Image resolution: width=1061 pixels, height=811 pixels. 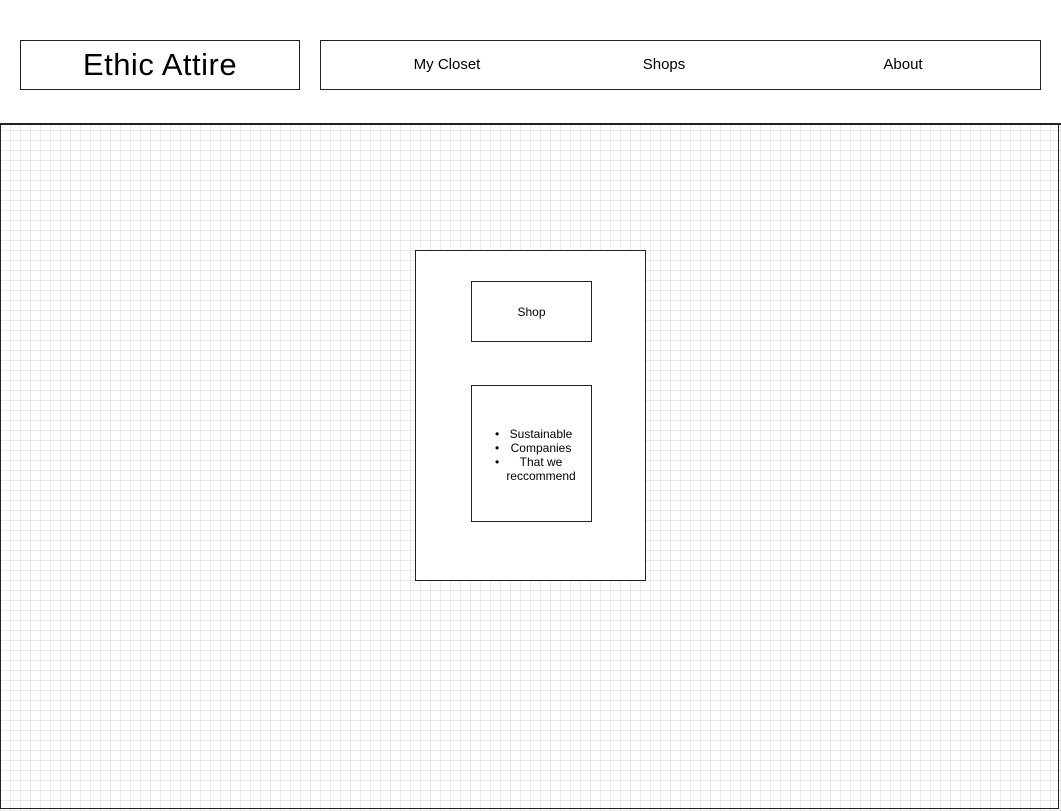 I want to click on list-item: • Sustainable, so click(x=541, y=434).